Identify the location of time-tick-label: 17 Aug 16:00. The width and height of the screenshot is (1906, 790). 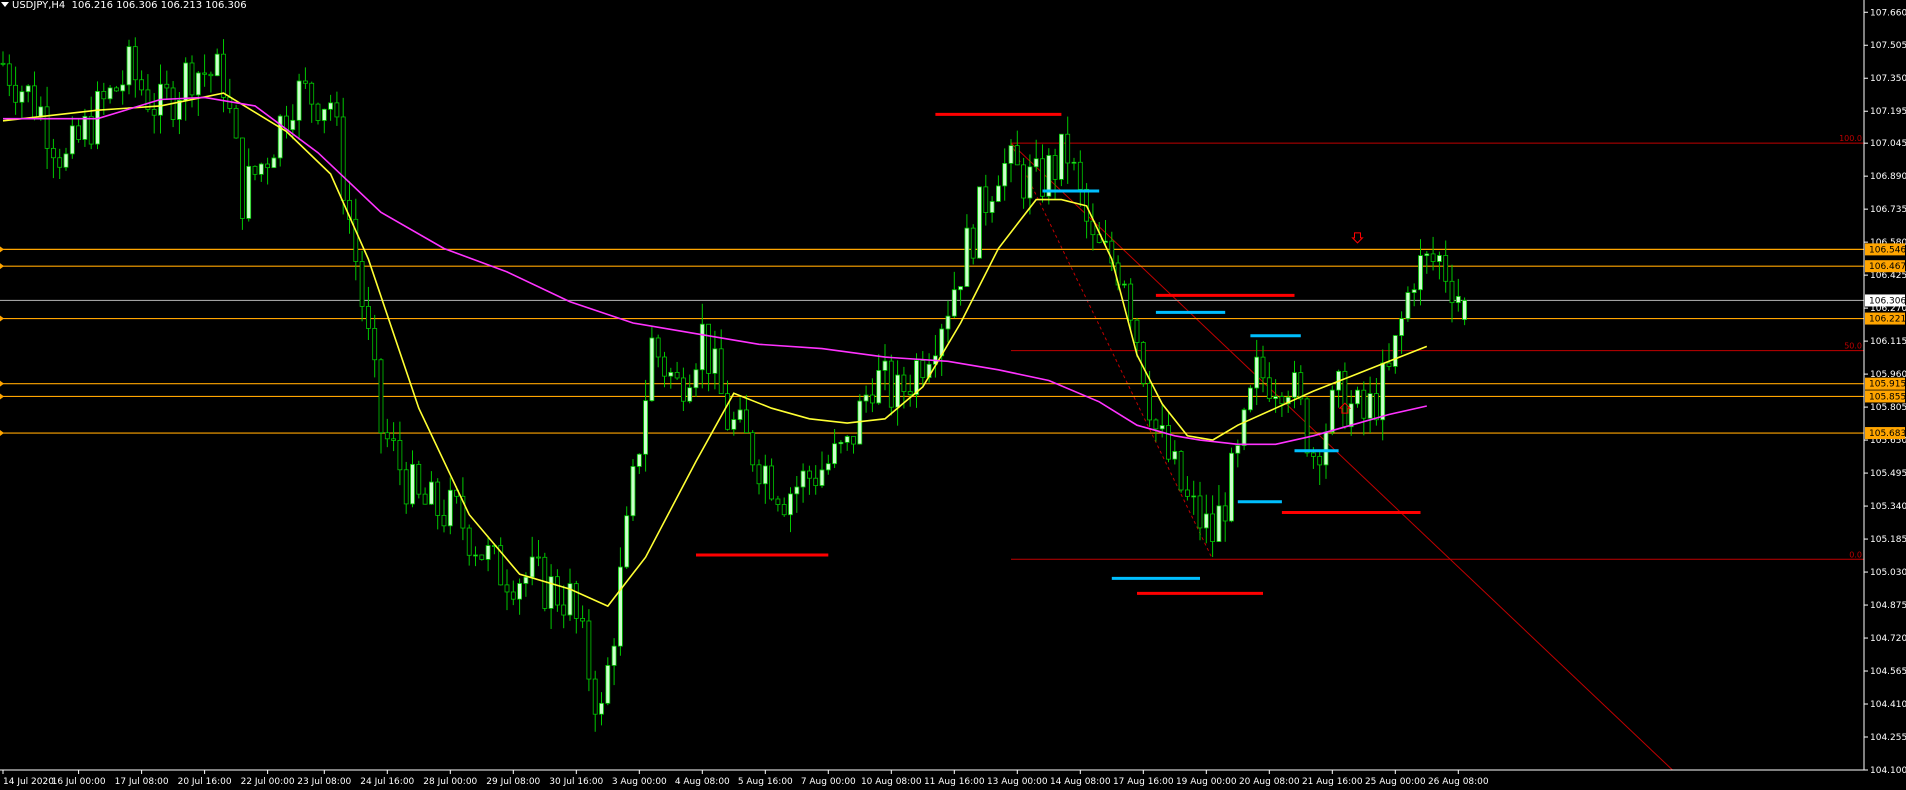
(1143, 782).